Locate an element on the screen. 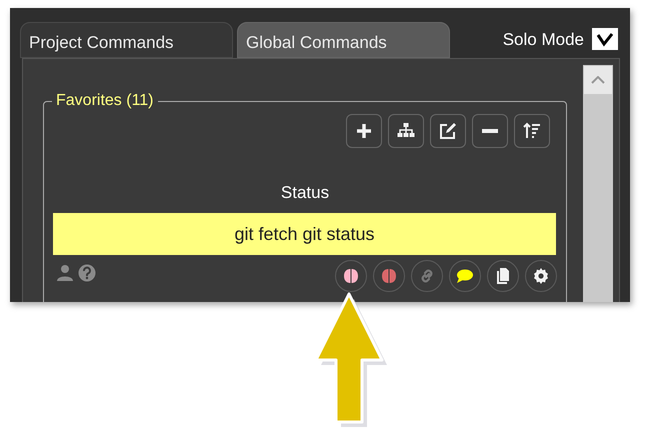 Image resolution: width=649 pixels, height=439 pixels. command-name: Status is located at coordinates (305, 193).